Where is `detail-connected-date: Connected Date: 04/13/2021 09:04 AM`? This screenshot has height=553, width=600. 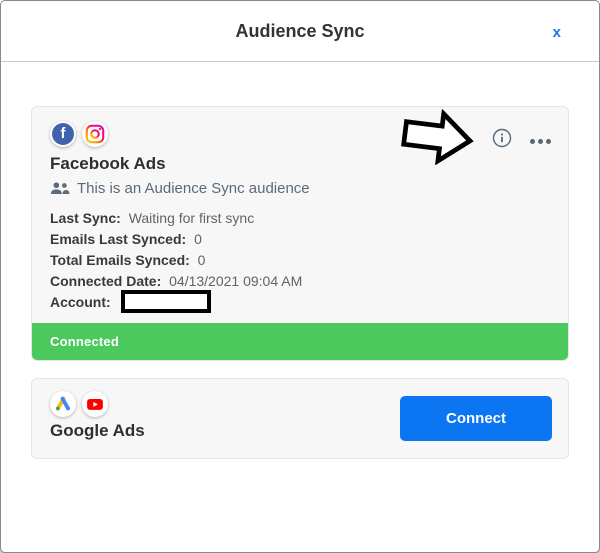
detail-connected-date: Connected Date: 04/13/2021 09:04 AM is located at coordinates (300, 281).